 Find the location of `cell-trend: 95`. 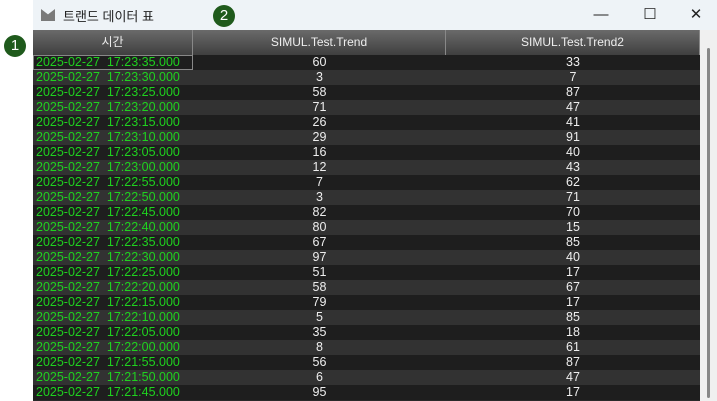

cell-trend: 95 is located at coordinates (319, 392).